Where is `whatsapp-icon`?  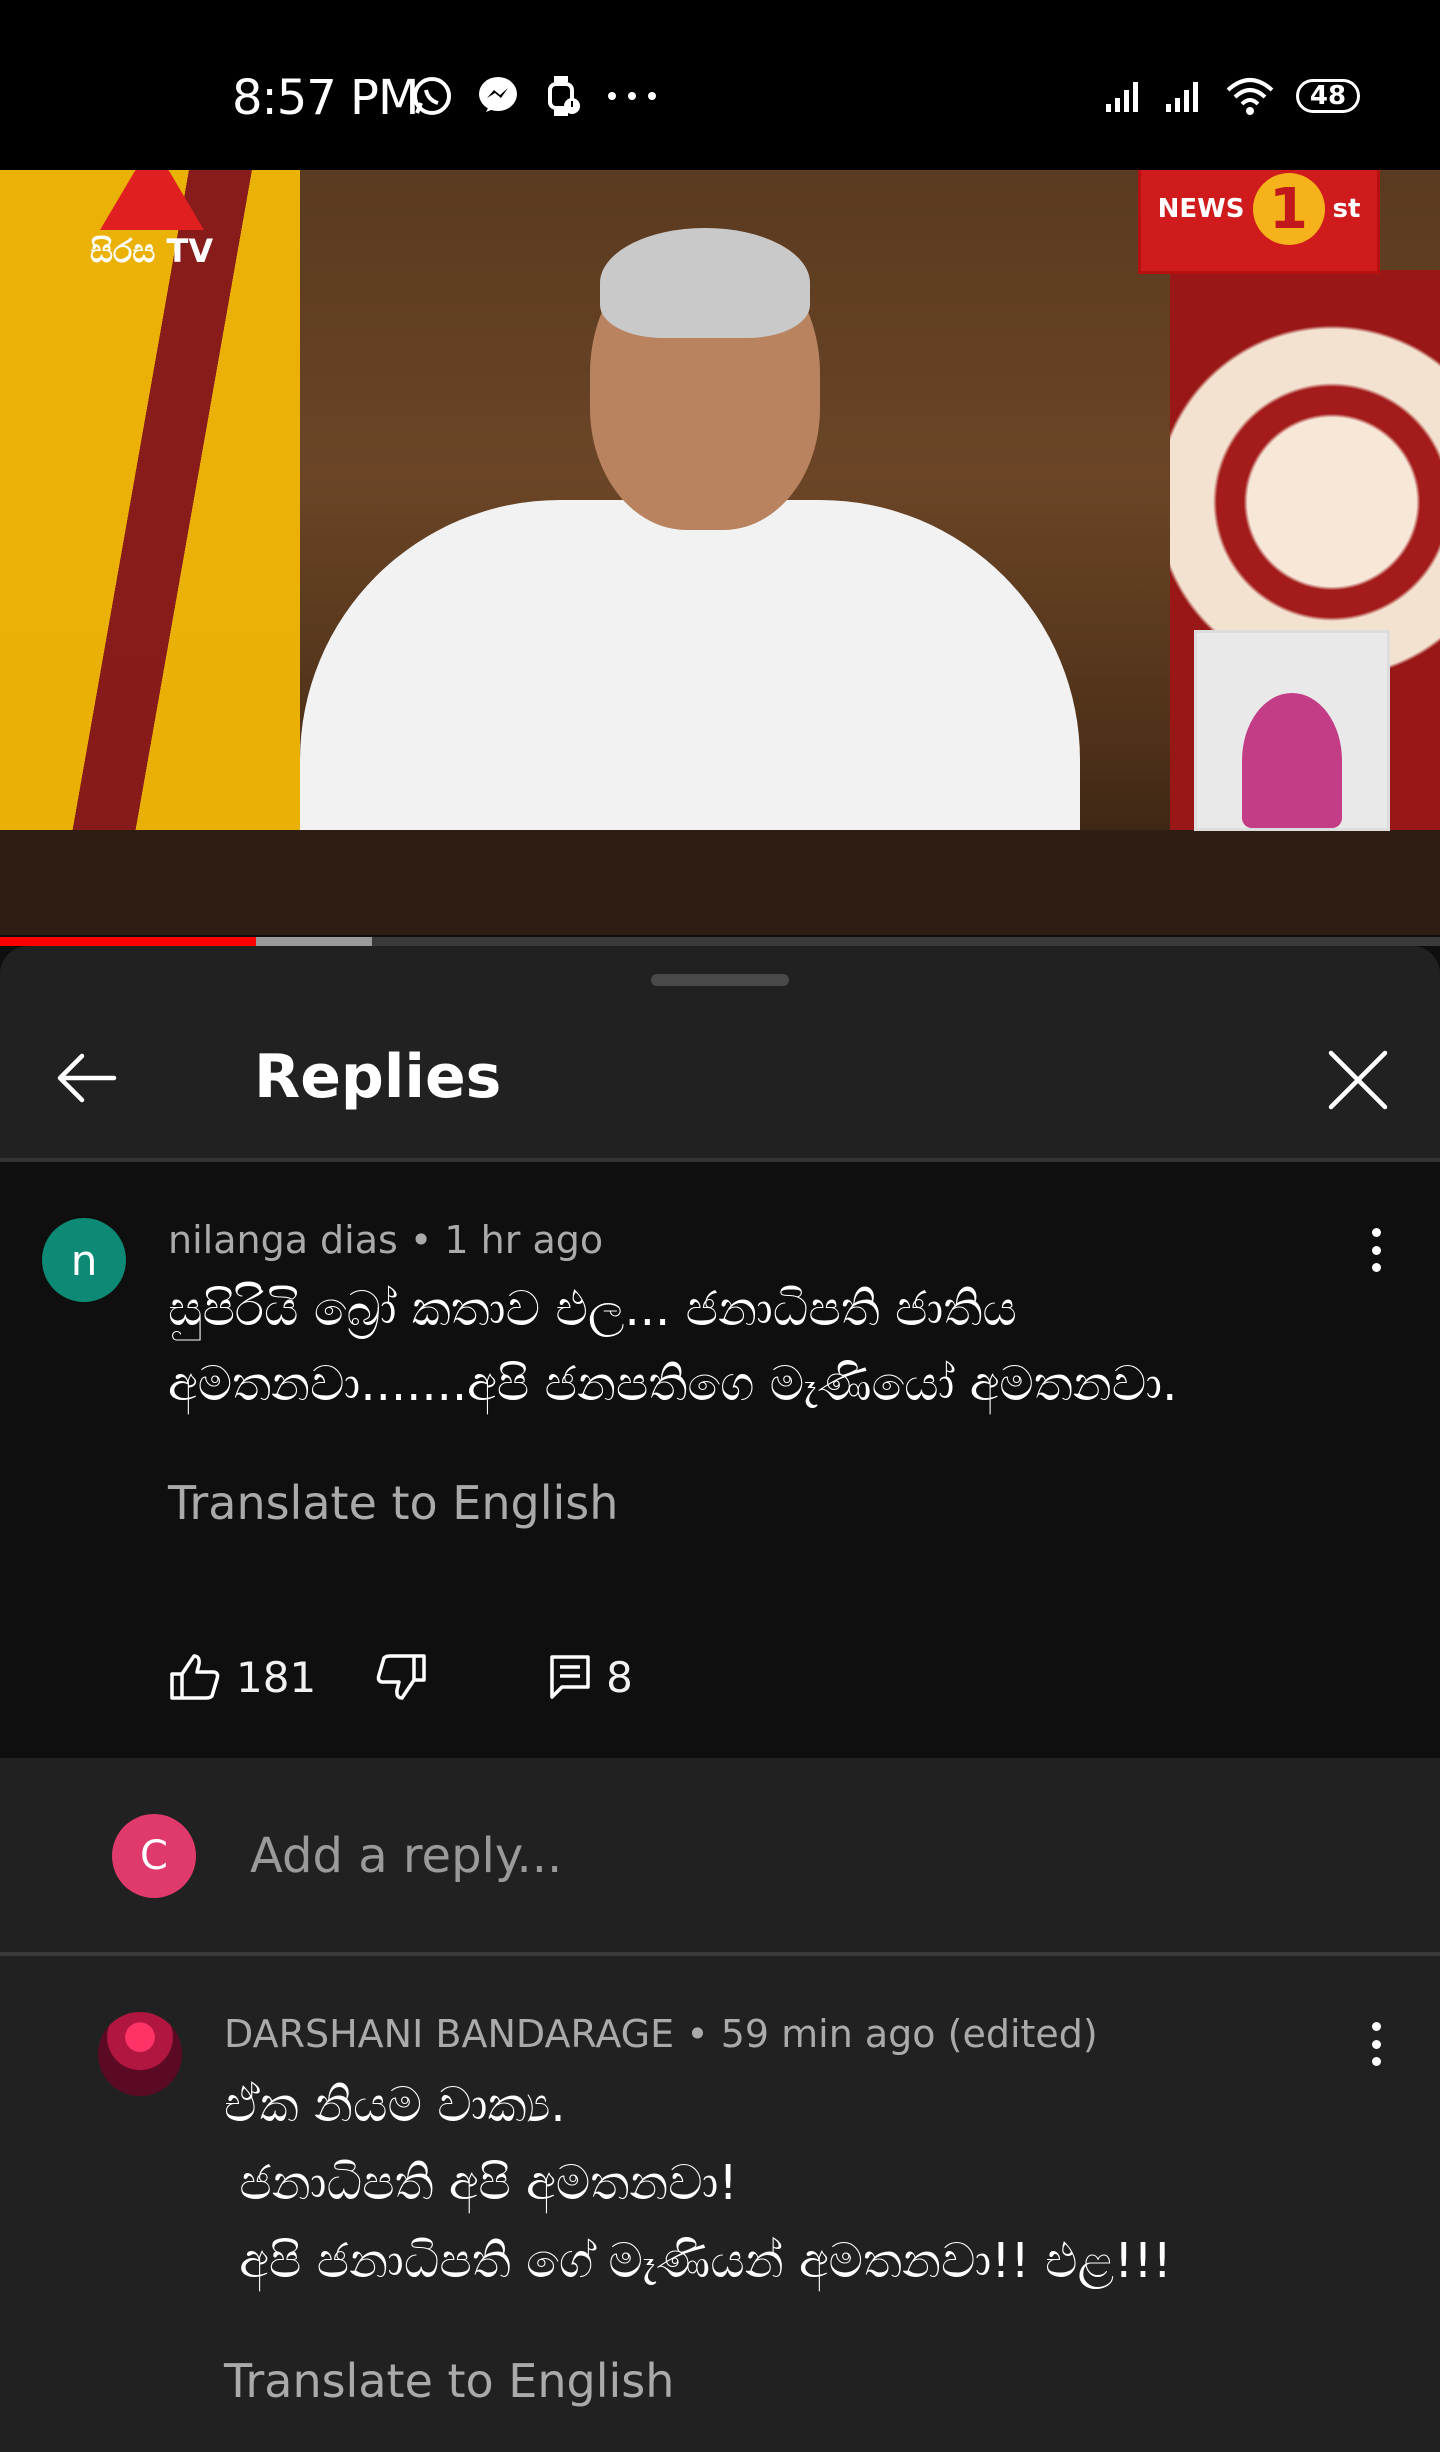
whatsapp-icon is located at coordinates (432, 96).